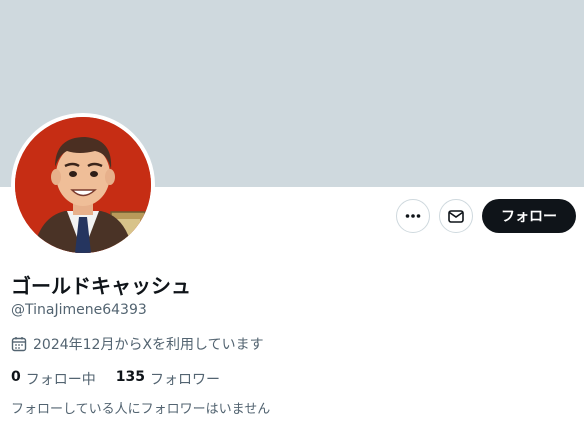 Image resolution: width=584 pixels, height=429 pixels. I want to click on joined-date: 2024年12月からXを利用しています, so click(137, 344).